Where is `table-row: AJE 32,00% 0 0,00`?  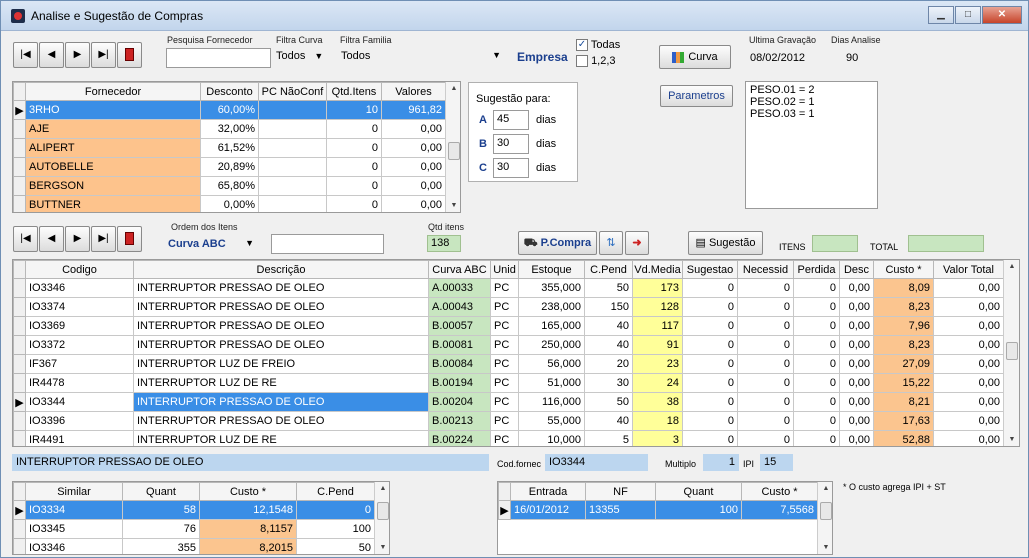
table-row: AJE 32,00% 0 0,00 is located at coordinates (229, 129).